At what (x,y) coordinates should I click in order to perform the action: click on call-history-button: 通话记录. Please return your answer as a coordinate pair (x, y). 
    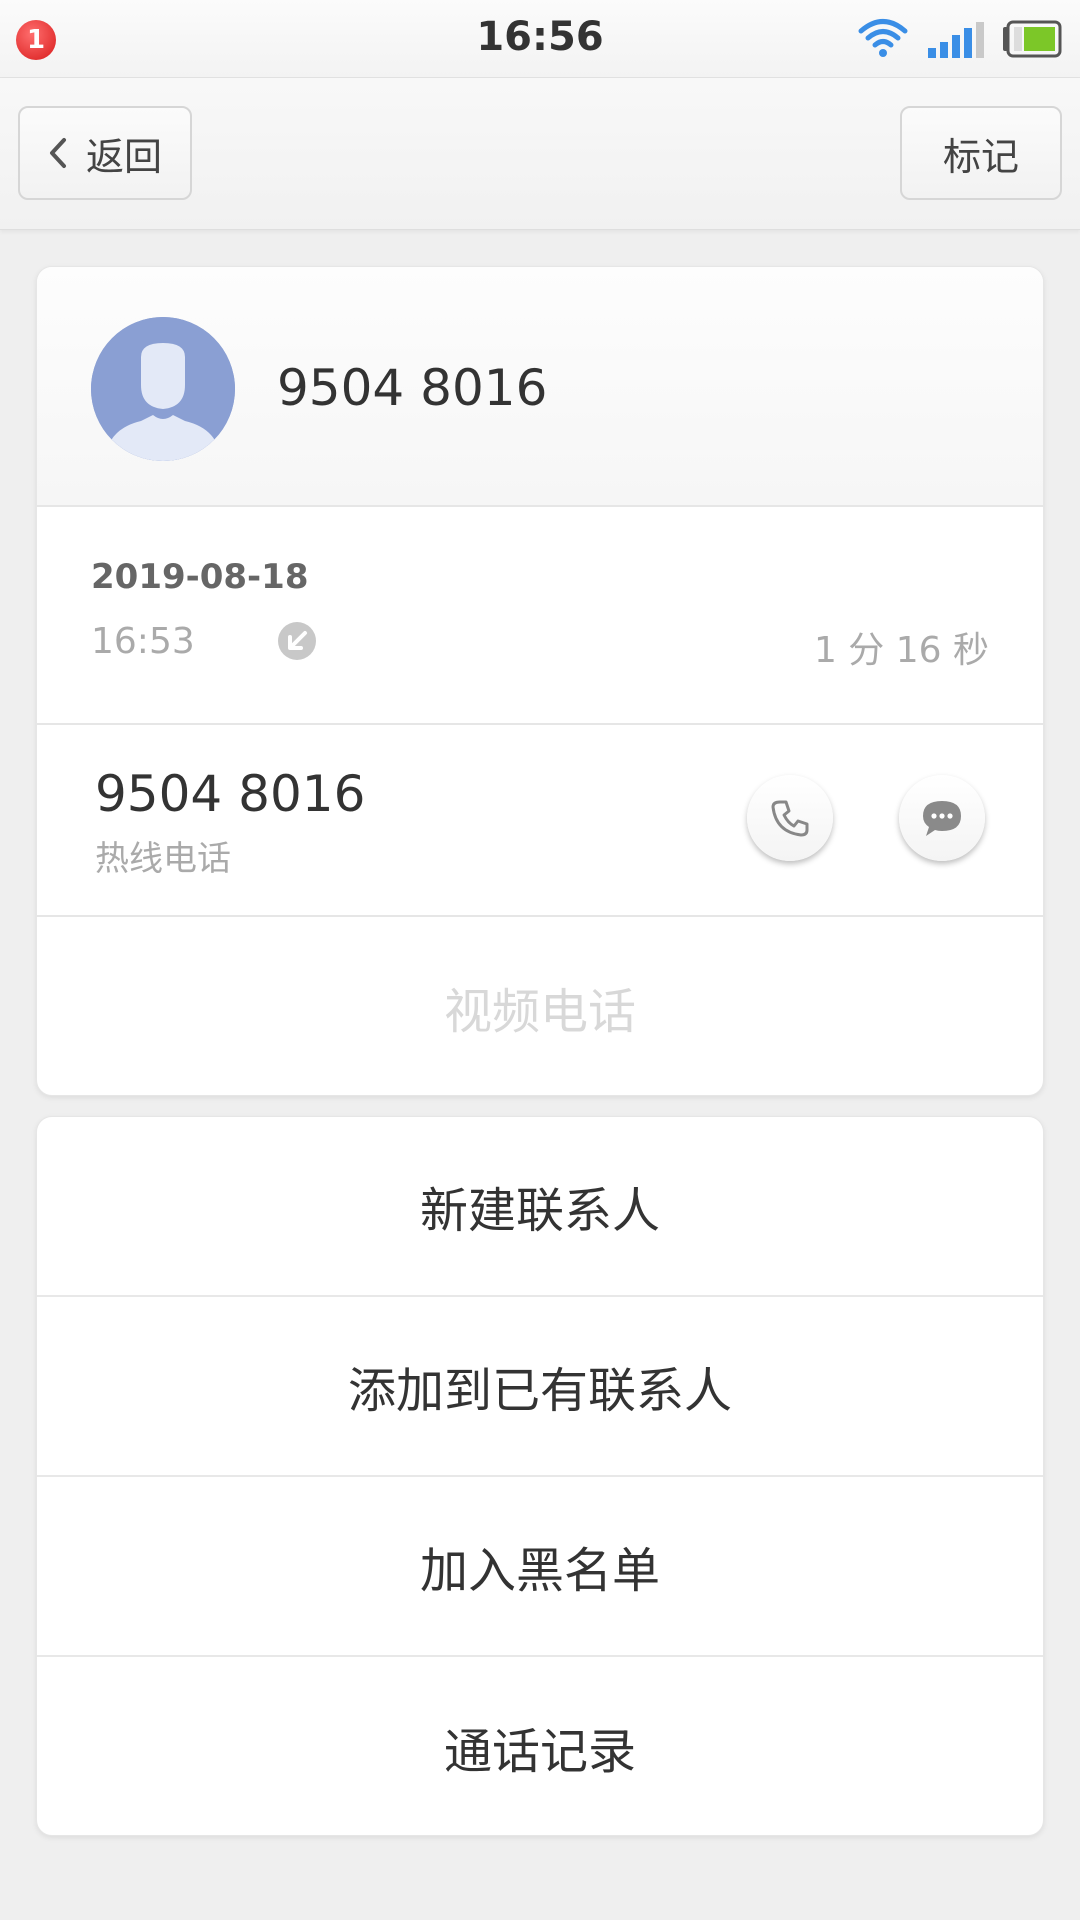
    Looking at the image, I should click on (540, 1746).